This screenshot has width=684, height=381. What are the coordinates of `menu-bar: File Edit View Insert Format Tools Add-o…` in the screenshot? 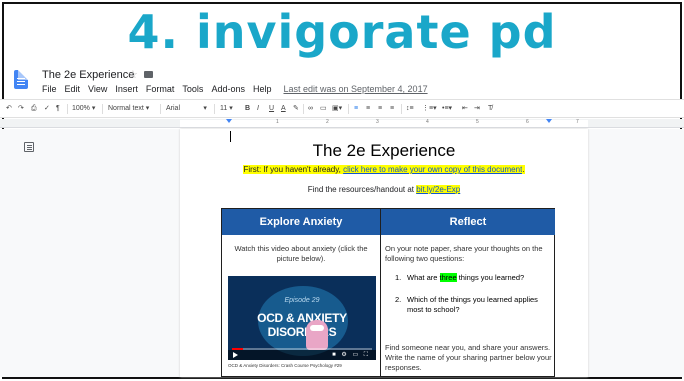 It's located at (235, 89).